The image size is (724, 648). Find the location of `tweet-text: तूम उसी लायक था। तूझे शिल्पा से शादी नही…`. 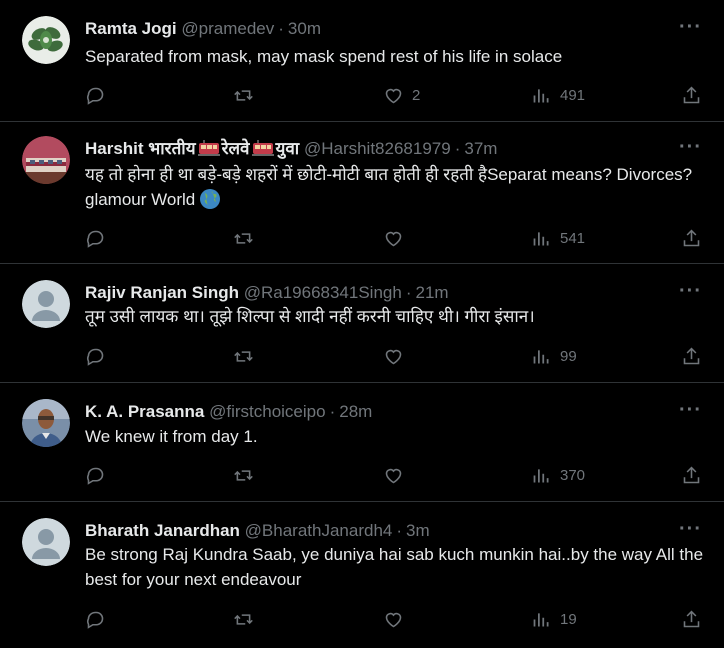

tweet-text: तूम उसी लायक था। तूझे शिल्पा से शादी नही… is located at coordinates (310, 316).